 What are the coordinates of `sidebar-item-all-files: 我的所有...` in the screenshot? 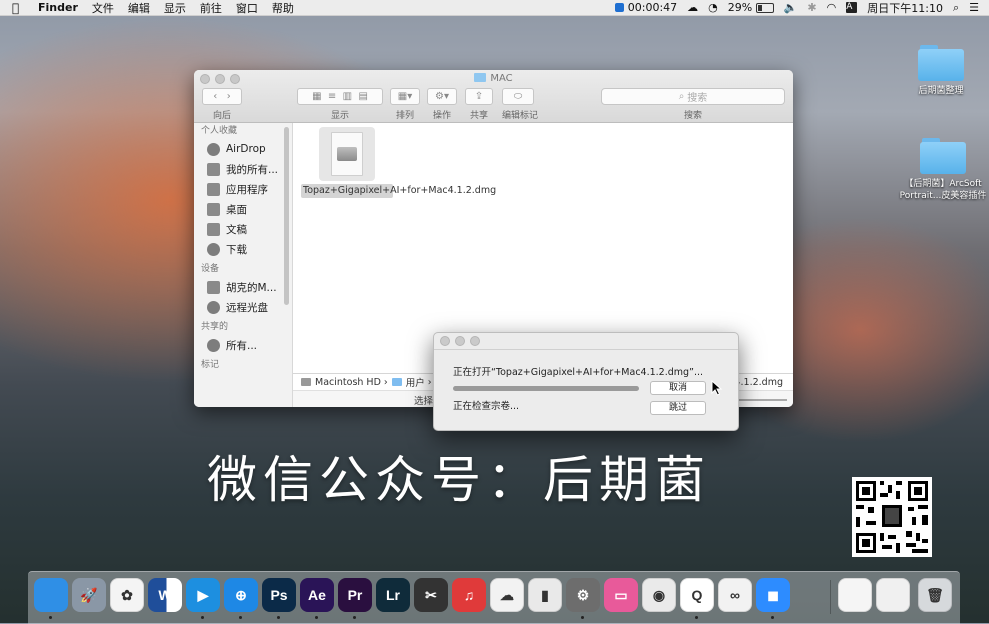 It's located at (243, 169).